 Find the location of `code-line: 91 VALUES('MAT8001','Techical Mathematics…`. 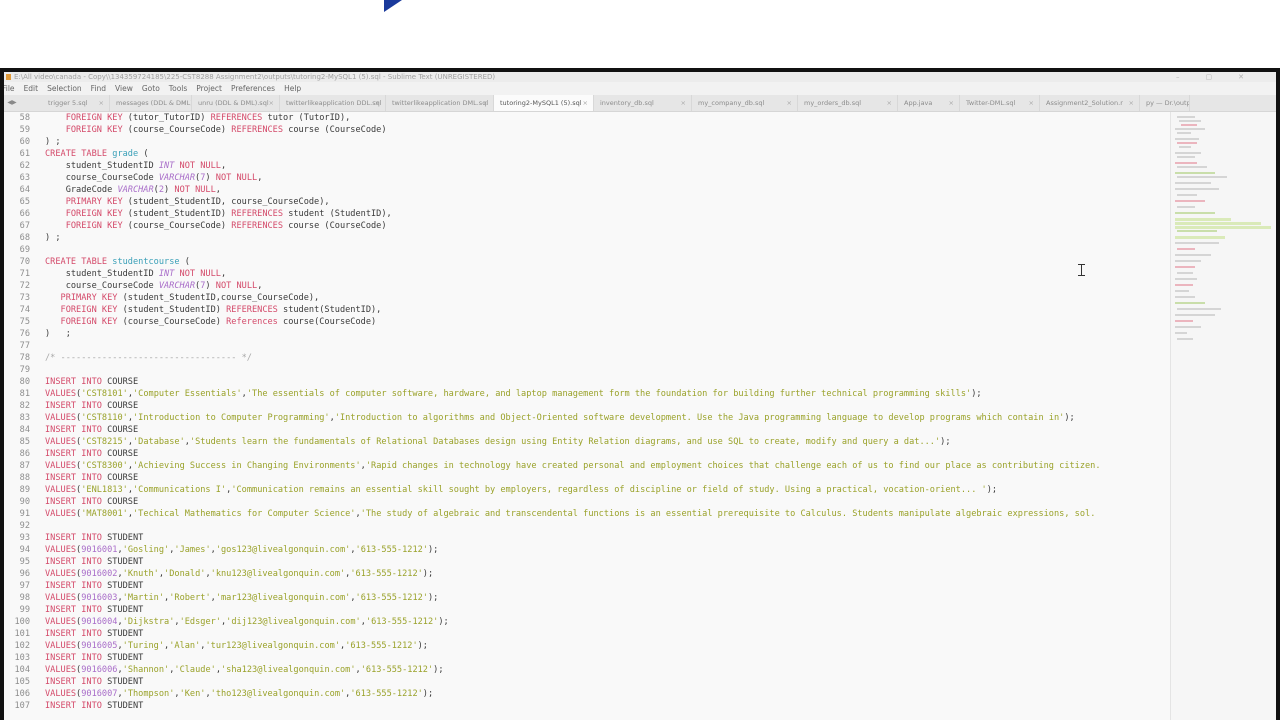

code-line: 91 VALUES('MAT8001','Techical Mathematics… is located at coordinates (587, 514).